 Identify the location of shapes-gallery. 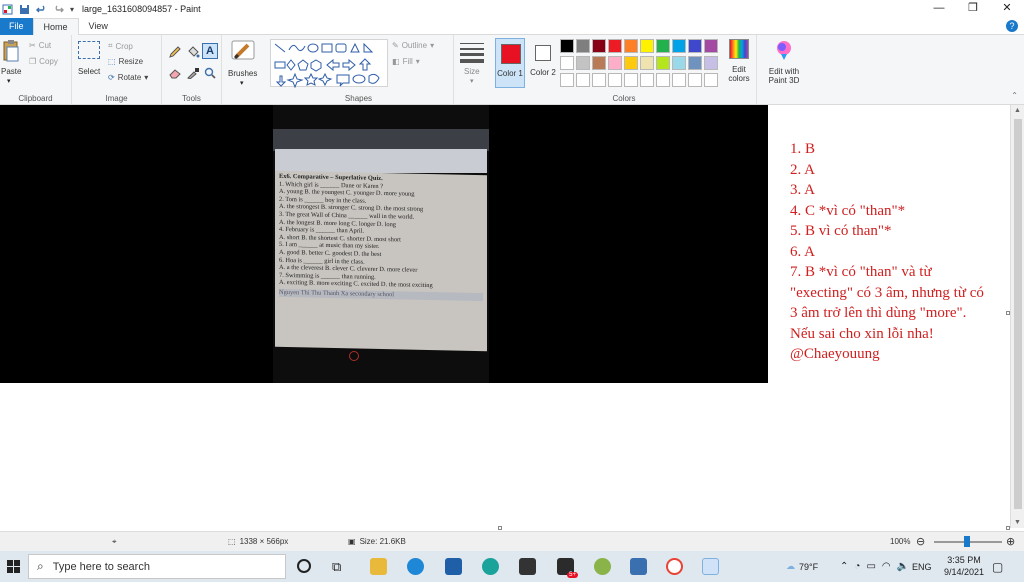
(329, 64).